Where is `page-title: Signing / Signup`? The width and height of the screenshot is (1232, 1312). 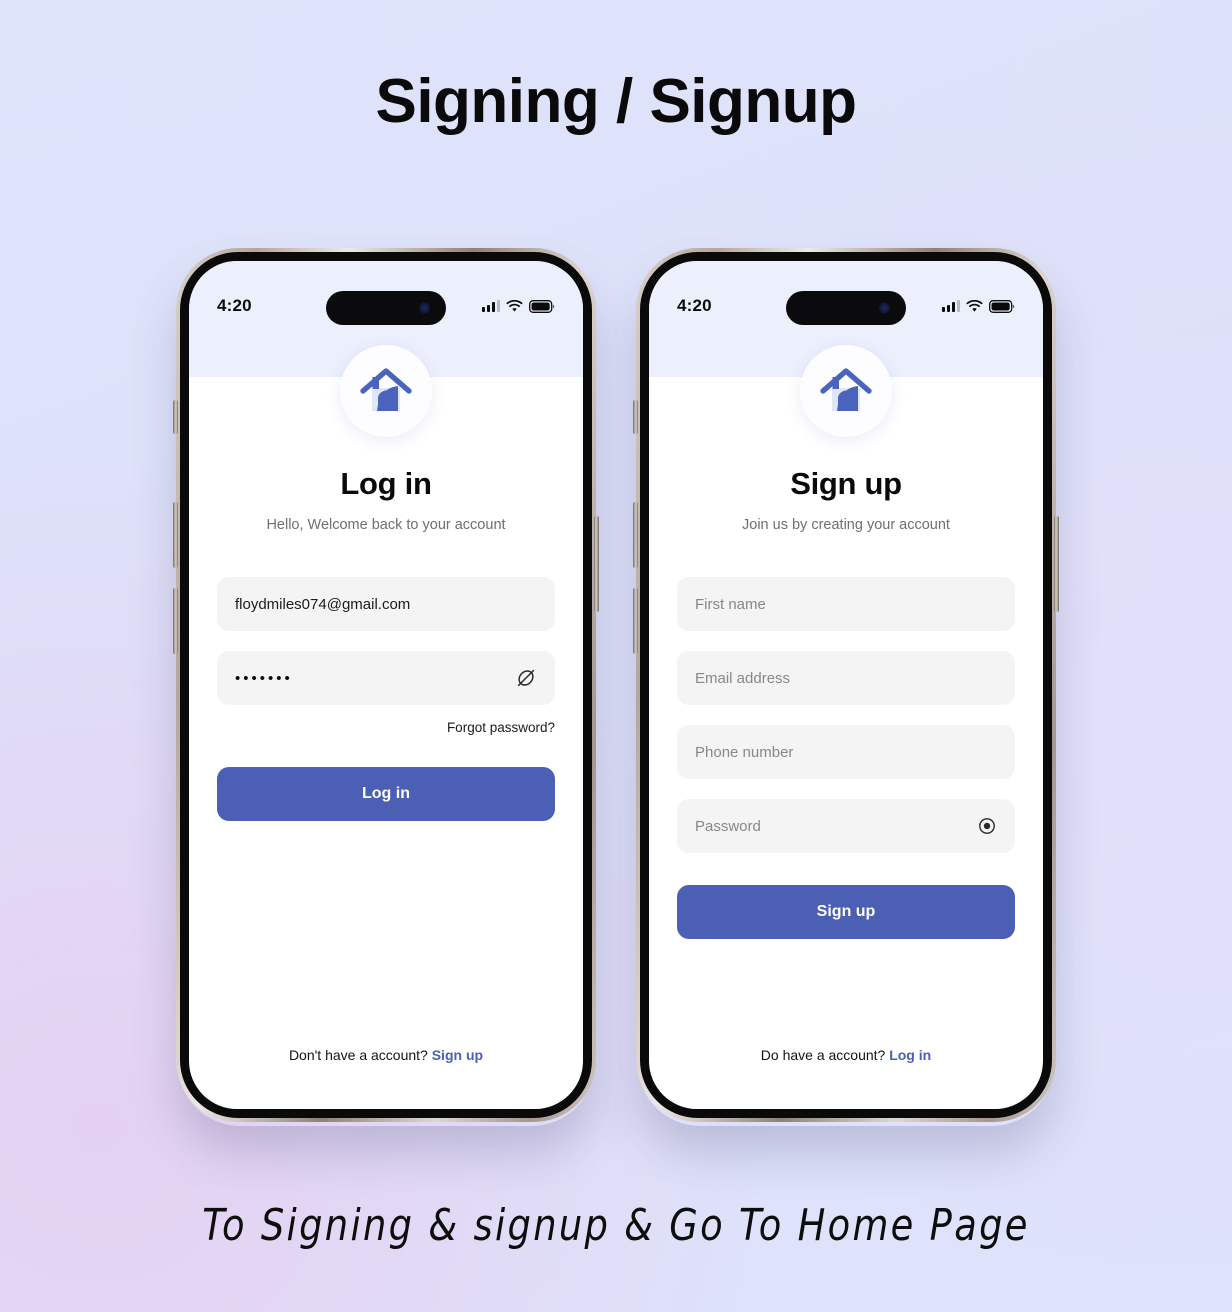
page-title: Signing / Signup is located at coordinates (616, 101).